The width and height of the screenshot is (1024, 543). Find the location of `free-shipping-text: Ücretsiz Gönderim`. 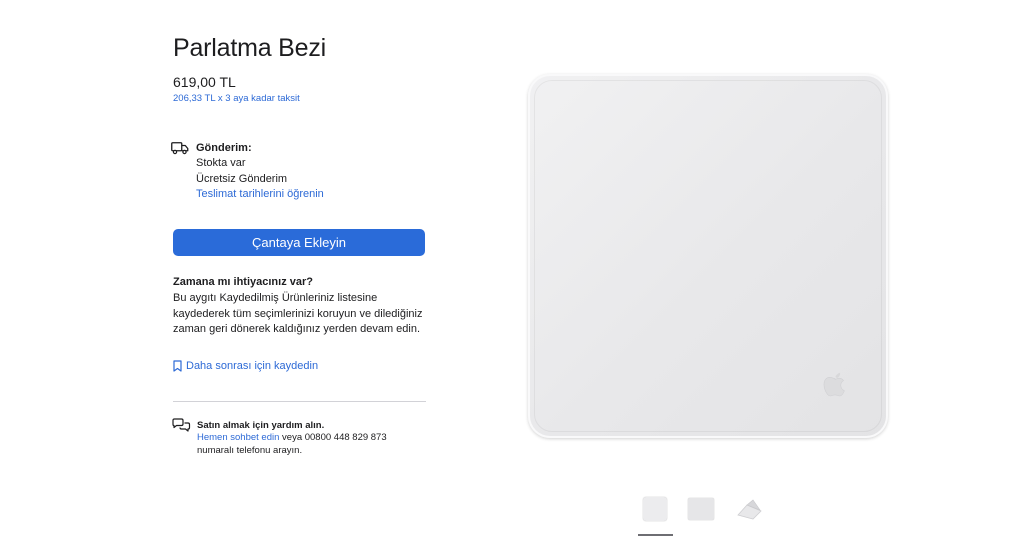

free-shipping-text: Ücretsiz Gönderim is located at coordinates (242, 179).